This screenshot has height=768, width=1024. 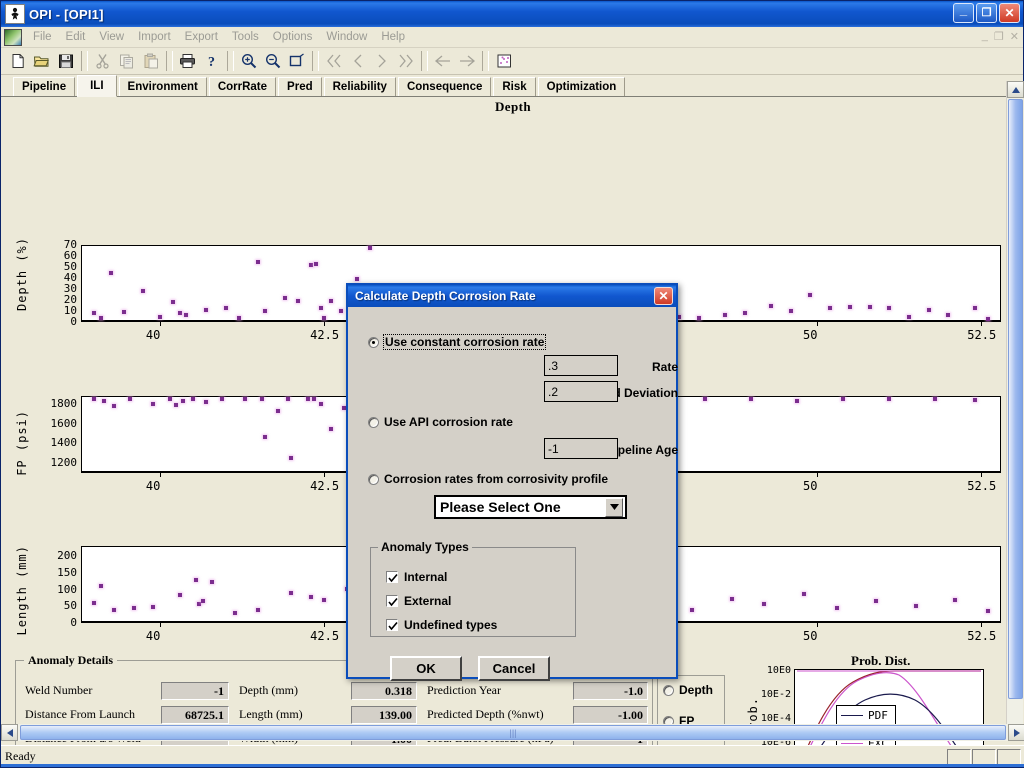 I want to click on window-title: OPI - [OPI1], so click(x=66, y=14).